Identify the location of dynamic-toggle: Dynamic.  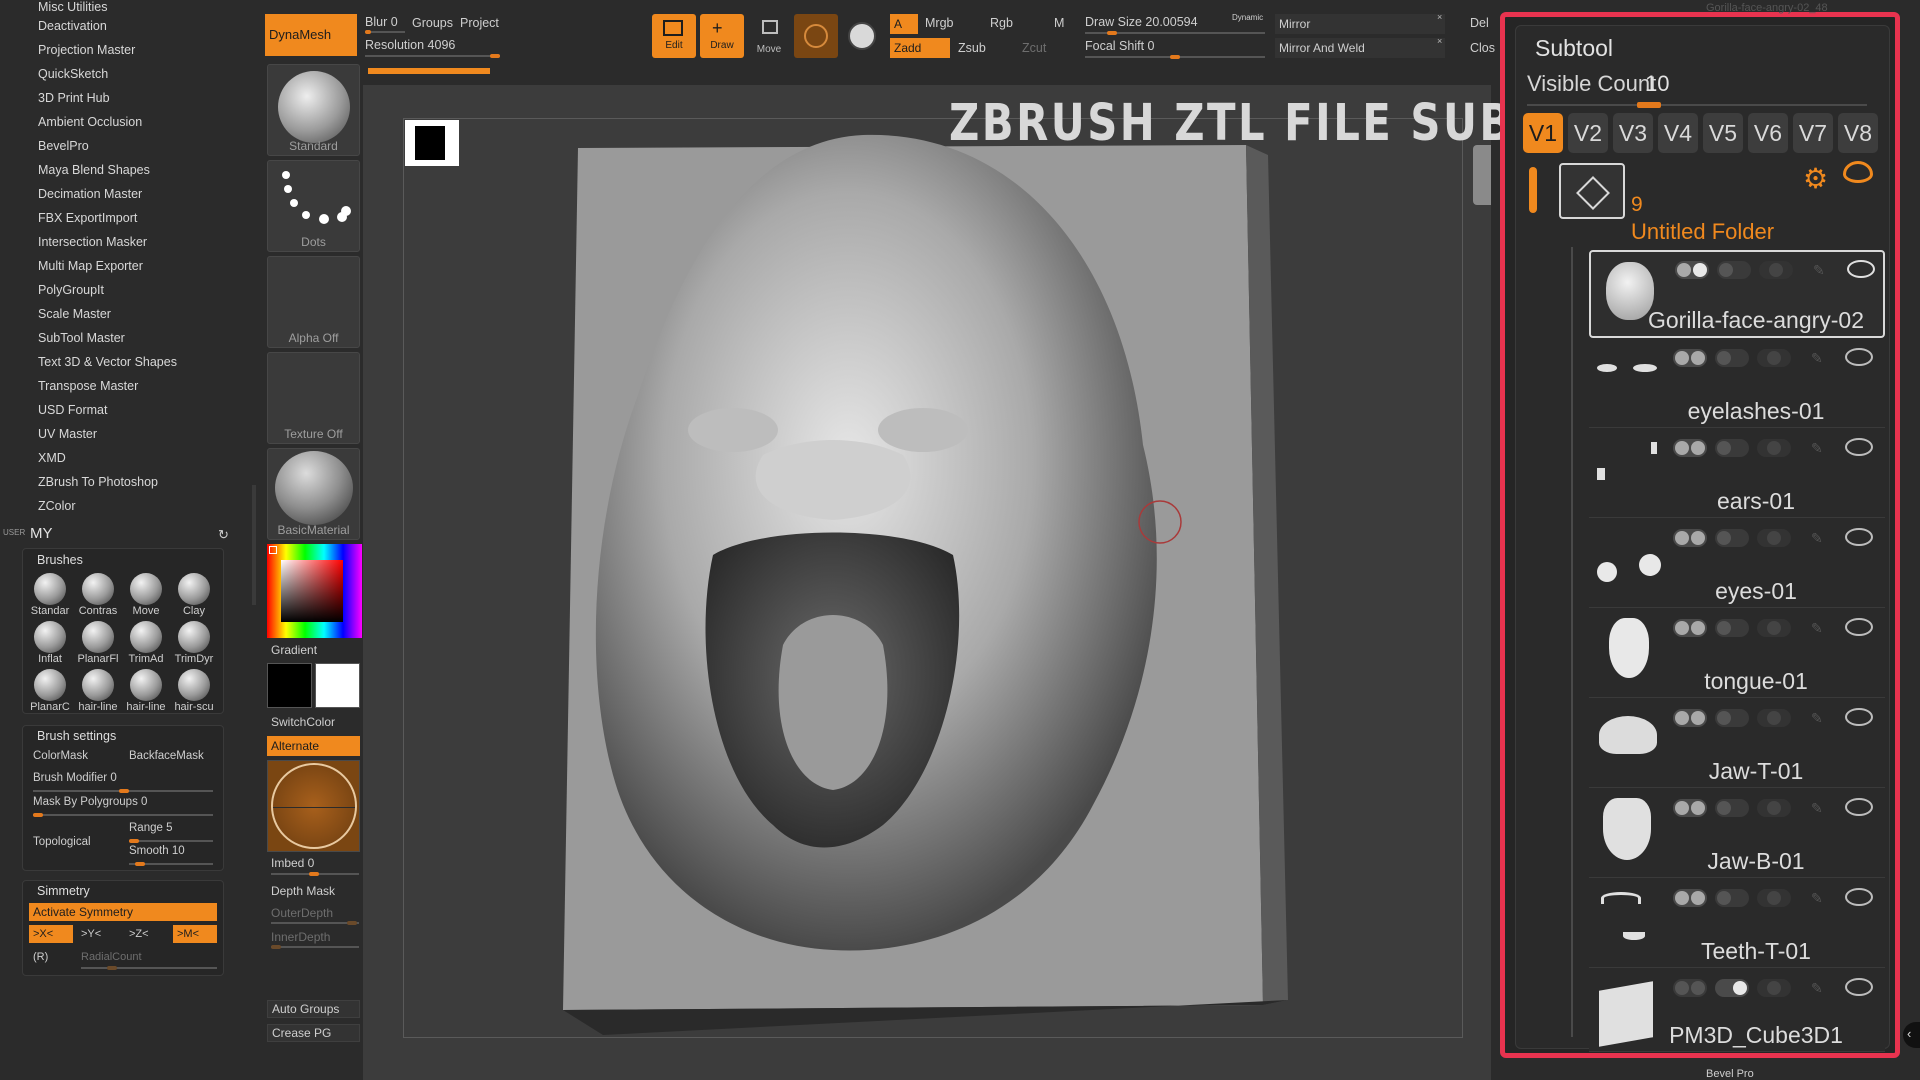
(1247, 17).